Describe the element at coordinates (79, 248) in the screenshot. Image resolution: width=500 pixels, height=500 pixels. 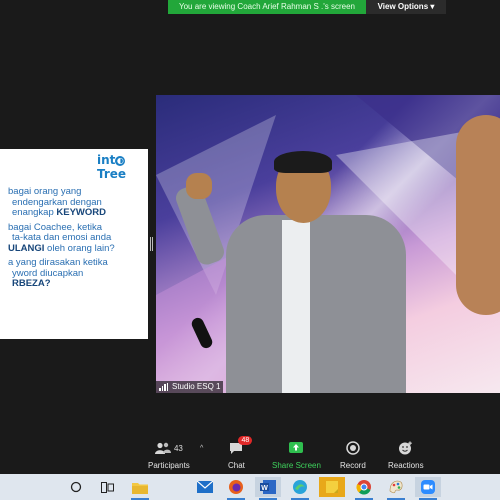
I see `slide-line-part: oleh orang lain?` at that location.